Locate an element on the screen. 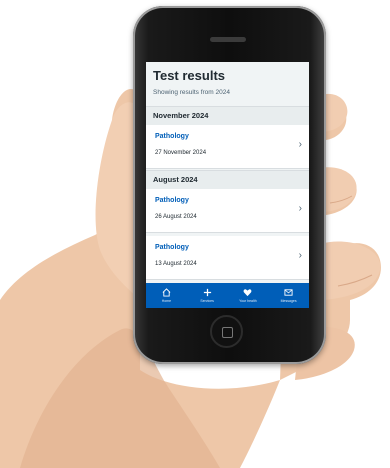 The image size is (390, 468). result-date: 26 August 2024 is located at coordinates (176, 217).